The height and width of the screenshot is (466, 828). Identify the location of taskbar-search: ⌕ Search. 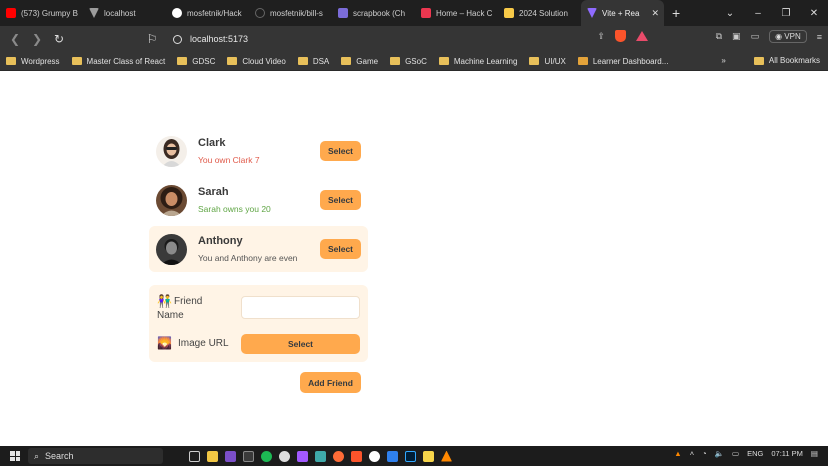
(95, 456).